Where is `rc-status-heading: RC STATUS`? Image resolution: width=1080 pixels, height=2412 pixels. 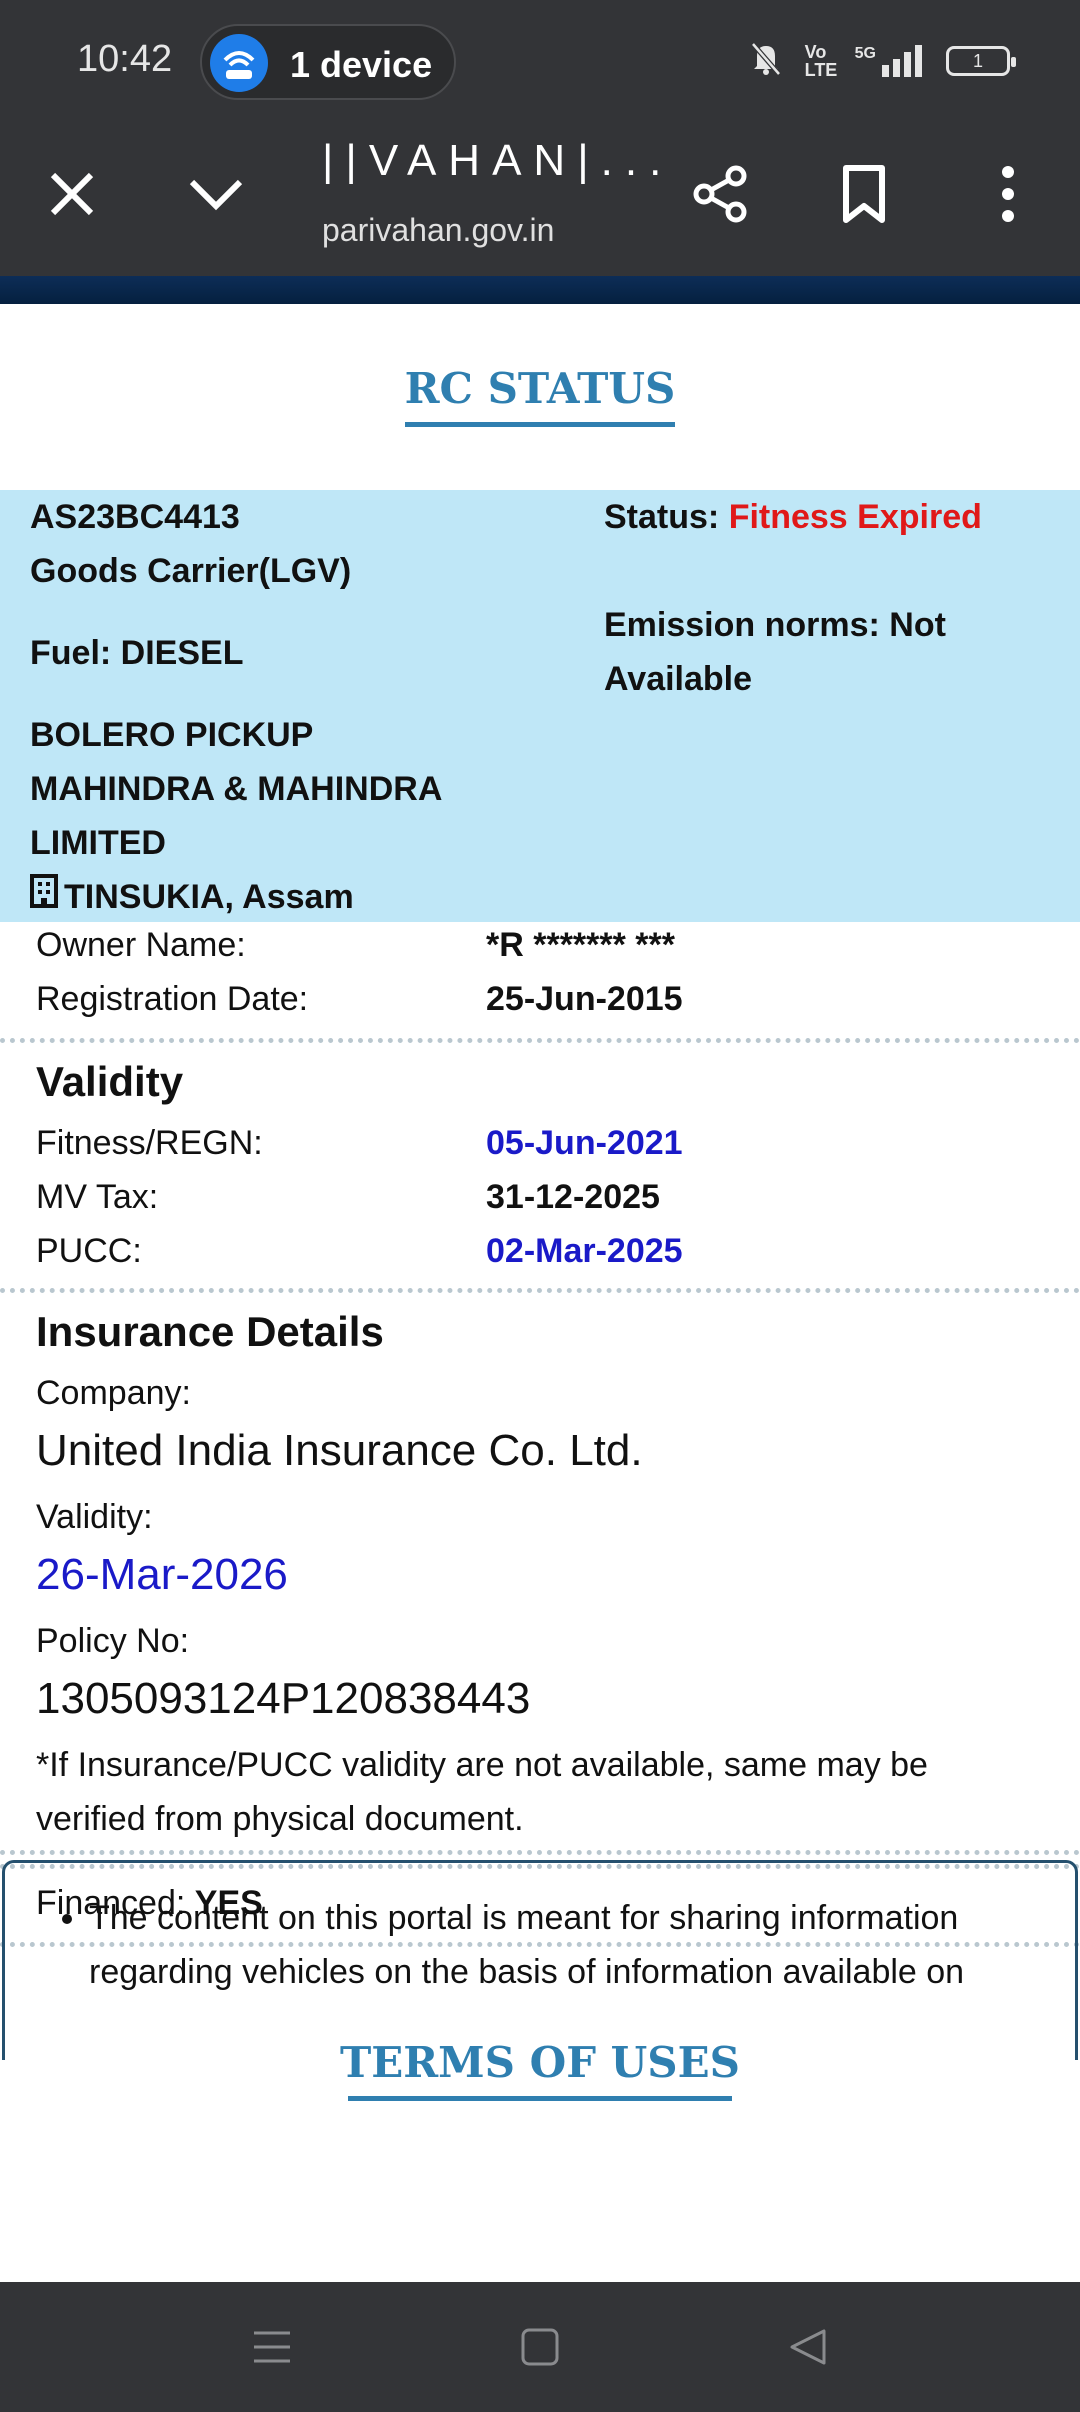 rc-status-heading: RC STATUS is located at coordinates (540, 388).